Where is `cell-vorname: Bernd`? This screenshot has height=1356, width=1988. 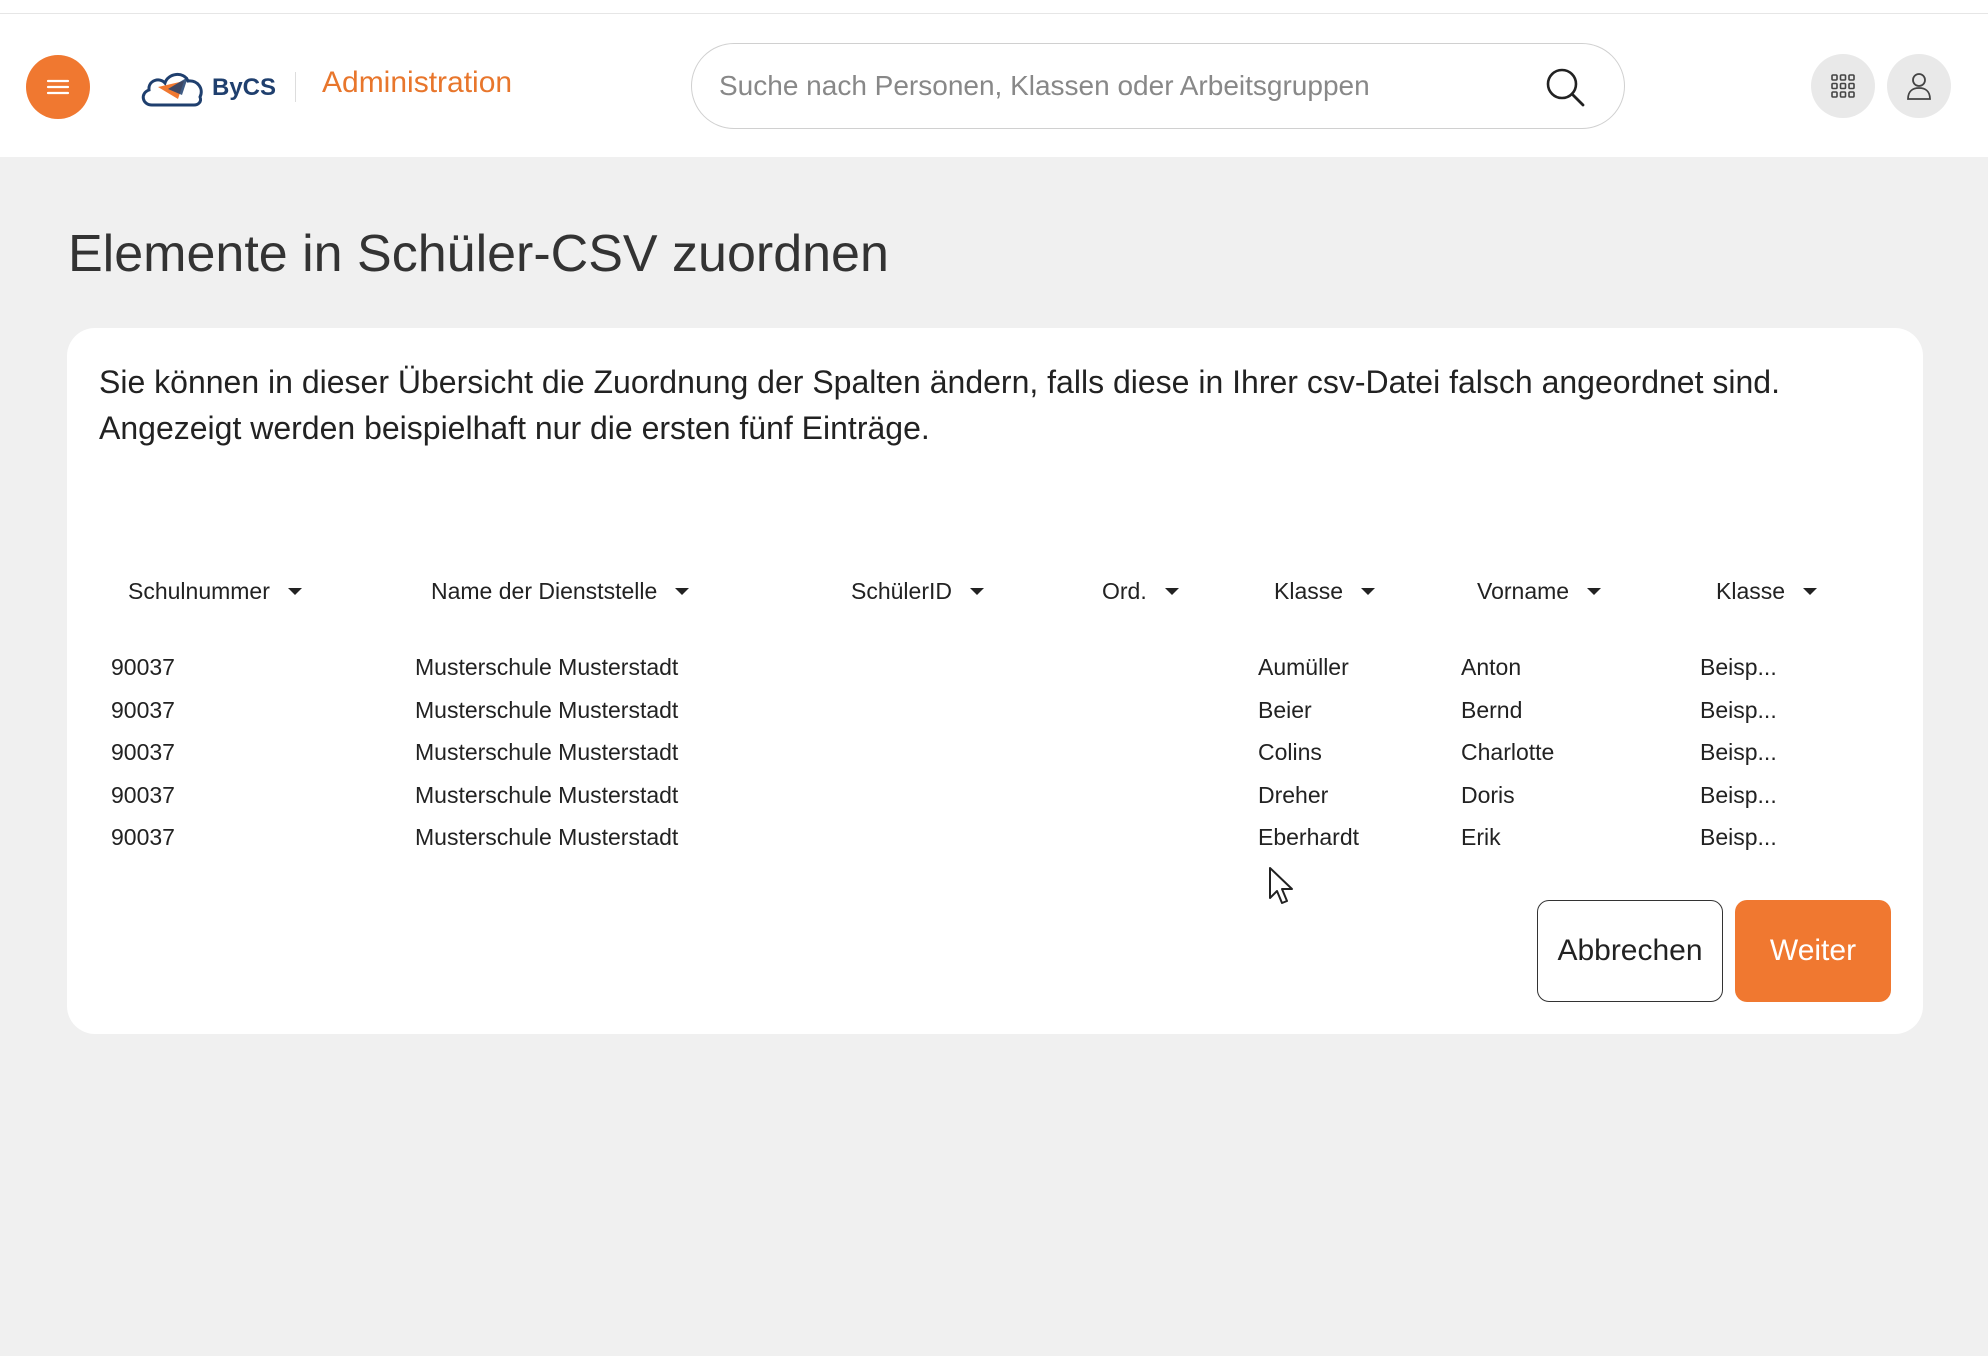
cell-vorname: Bernd is located at coordinates (1492, 710).